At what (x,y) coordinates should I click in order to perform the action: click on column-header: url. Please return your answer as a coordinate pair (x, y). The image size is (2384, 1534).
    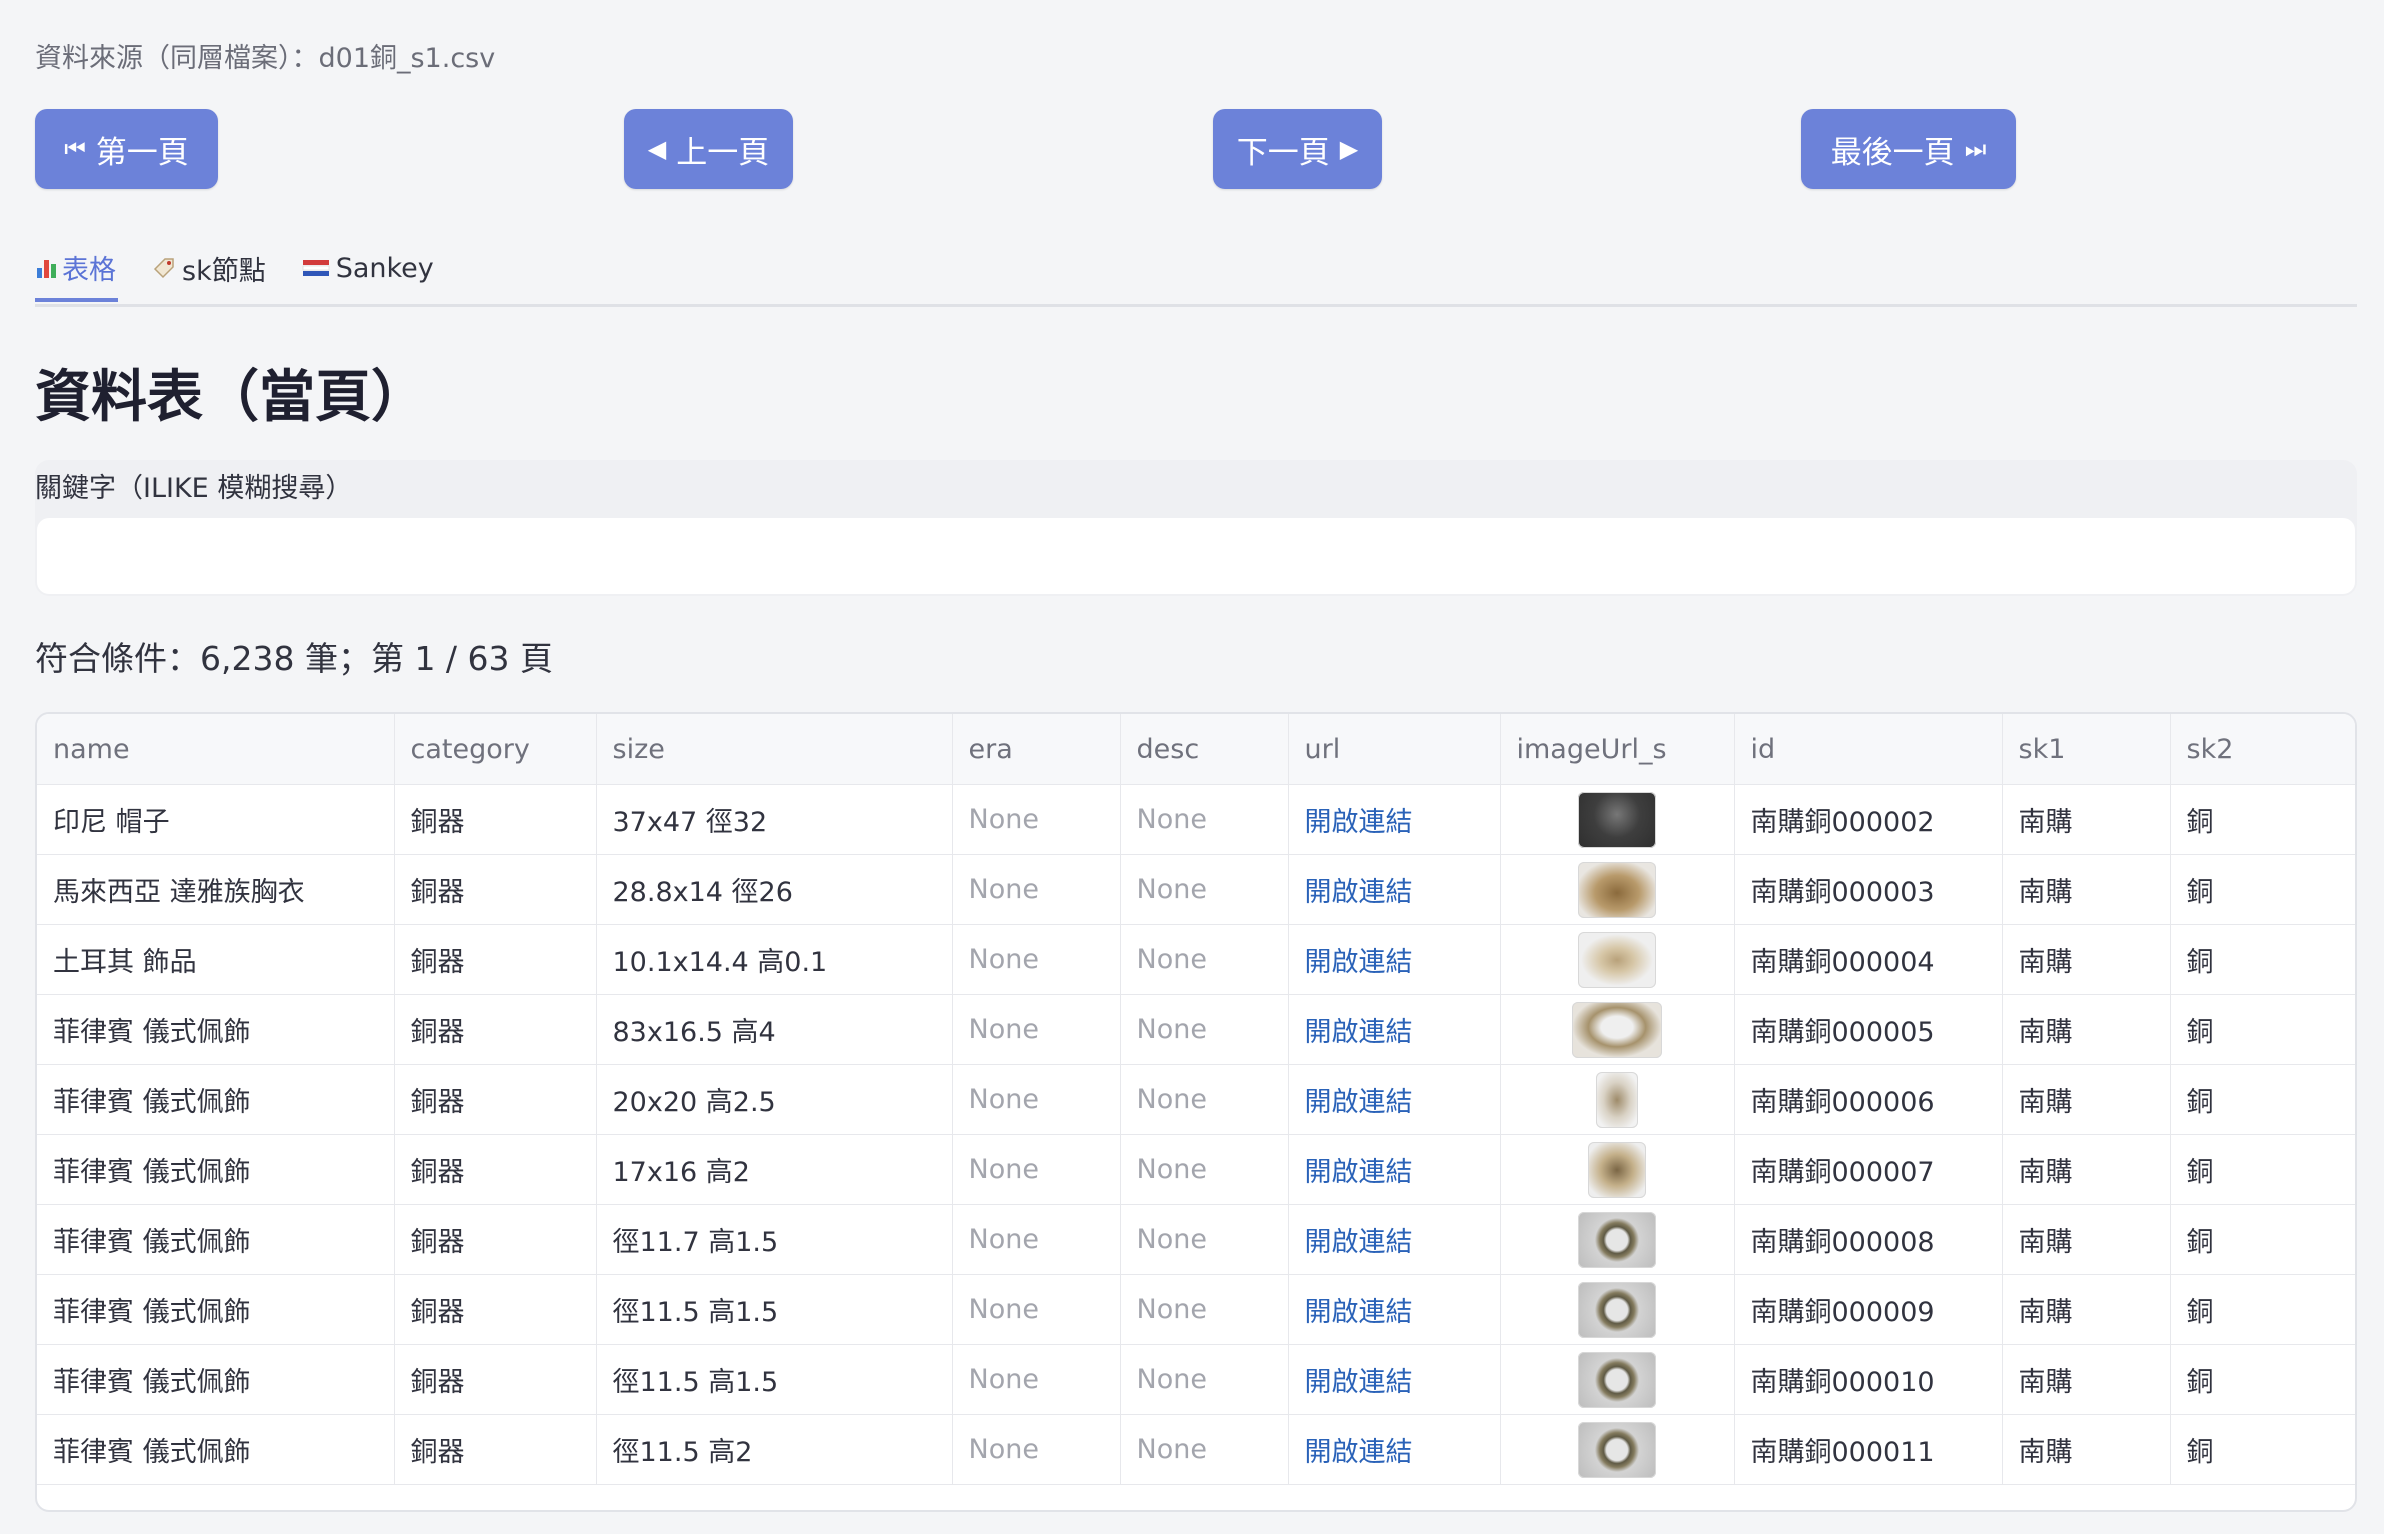
    Looking at the image, I should click on (1394, 749).